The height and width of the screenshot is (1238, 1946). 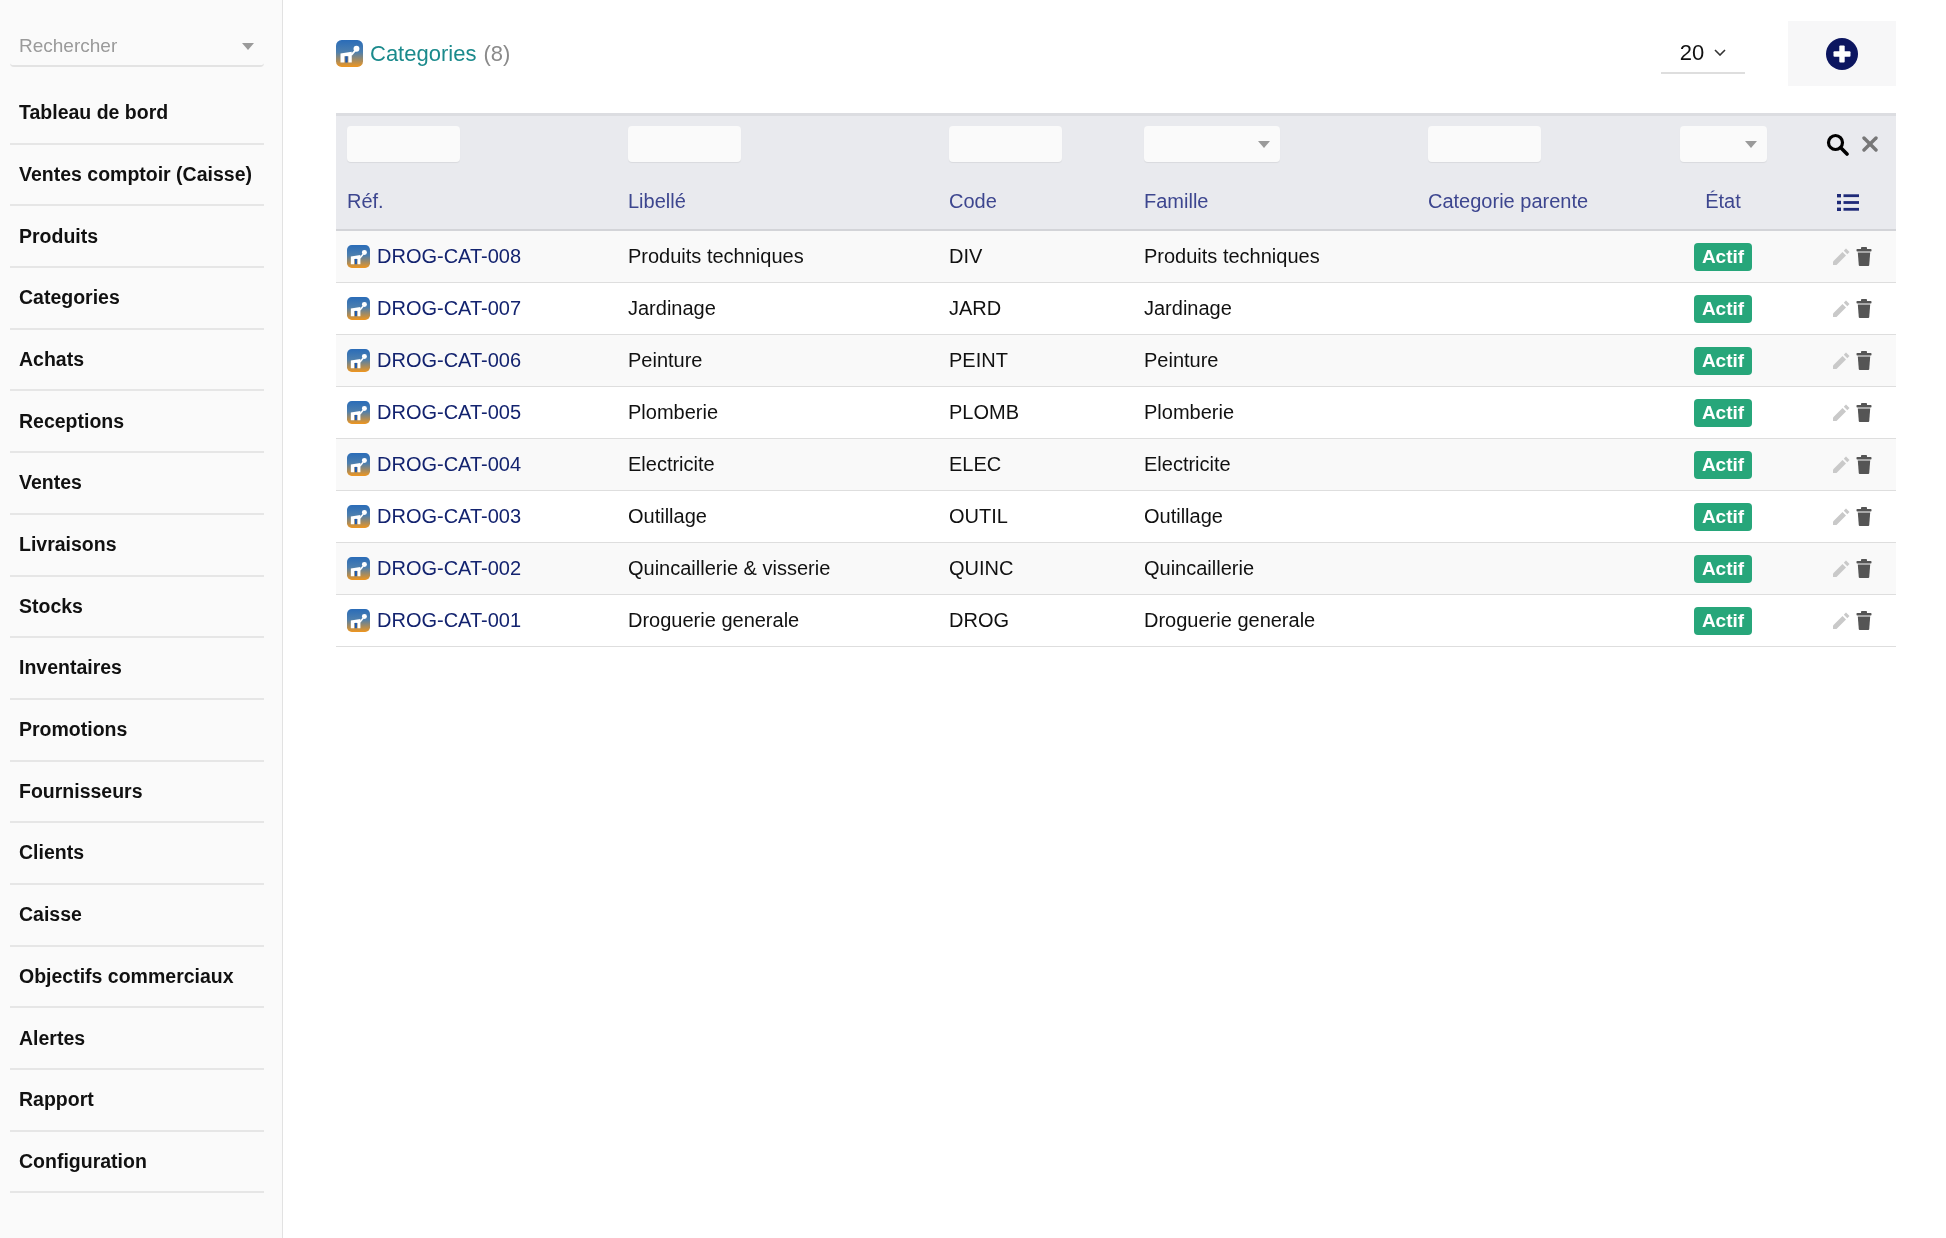 I want to click on table-cell: Quincaillerie, so click(x=1275, y=568).